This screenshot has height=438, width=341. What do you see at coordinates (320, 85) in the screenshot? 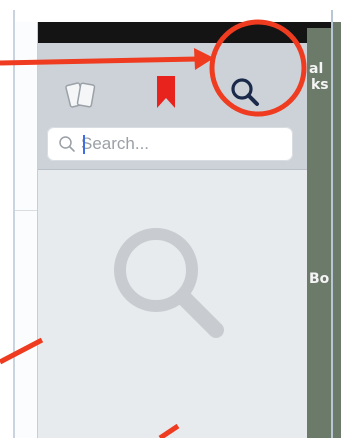
I see `background-text-line2: ks` at bounding box center [320, 85].